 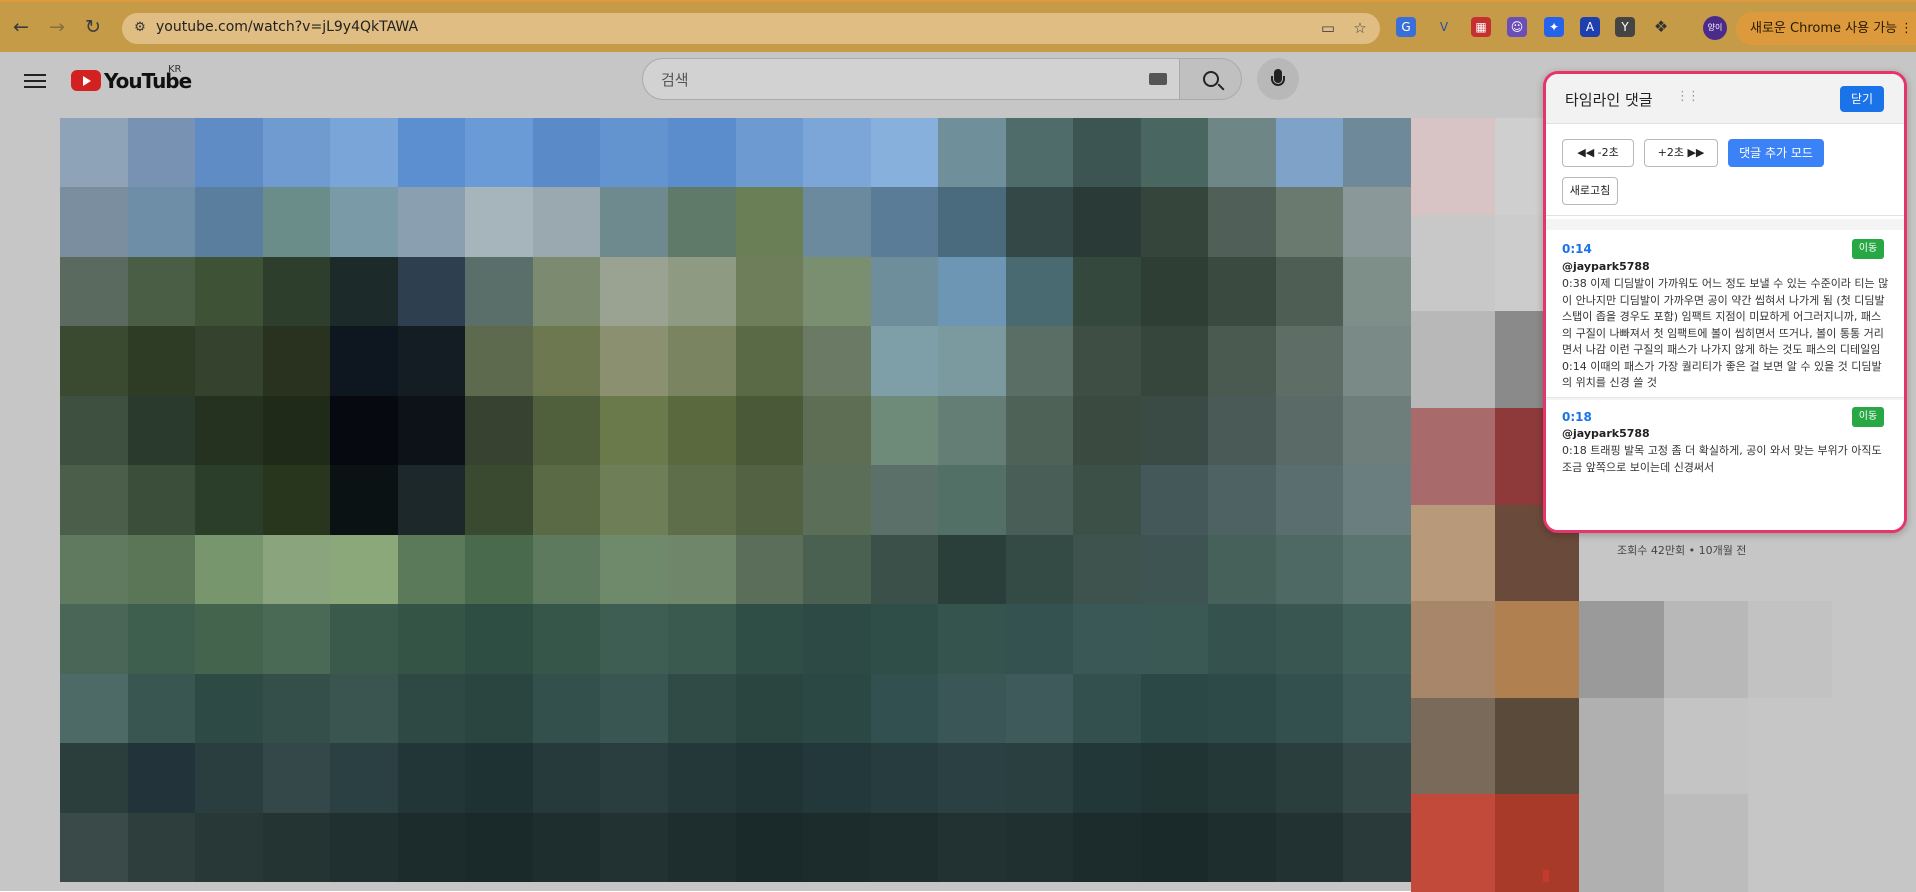 I want to click on youtube-play-icon, so click(x=86, y=80).